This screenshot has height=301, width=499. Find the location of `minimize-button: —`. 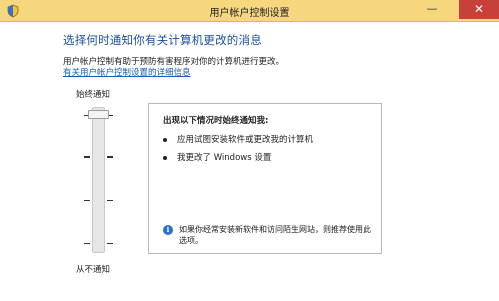

minimize-button: — is located at coordinates (432, 10).